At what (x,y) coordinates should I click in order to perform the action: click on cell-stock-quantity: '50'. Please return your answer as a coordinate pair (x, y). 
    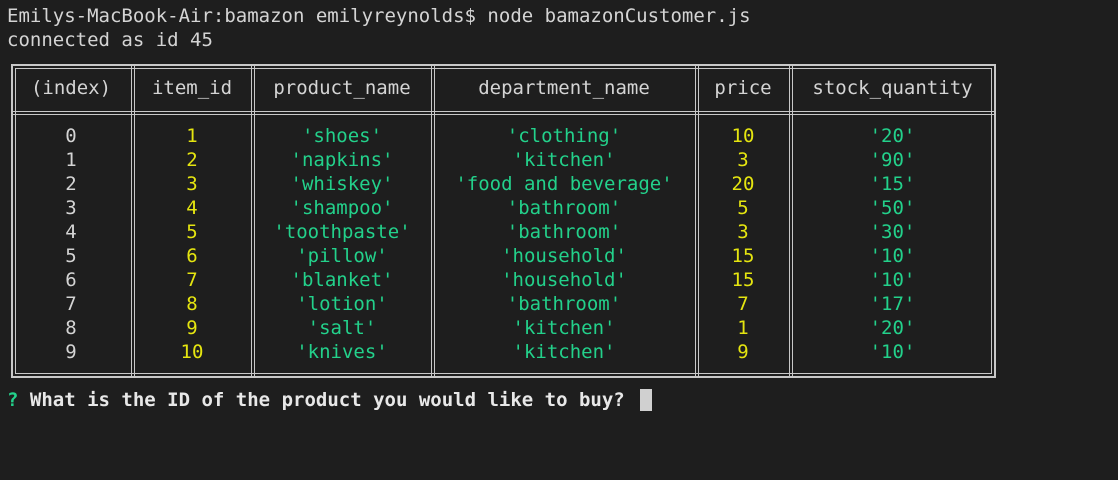
    Looking at the image, I should click on (892, 208).